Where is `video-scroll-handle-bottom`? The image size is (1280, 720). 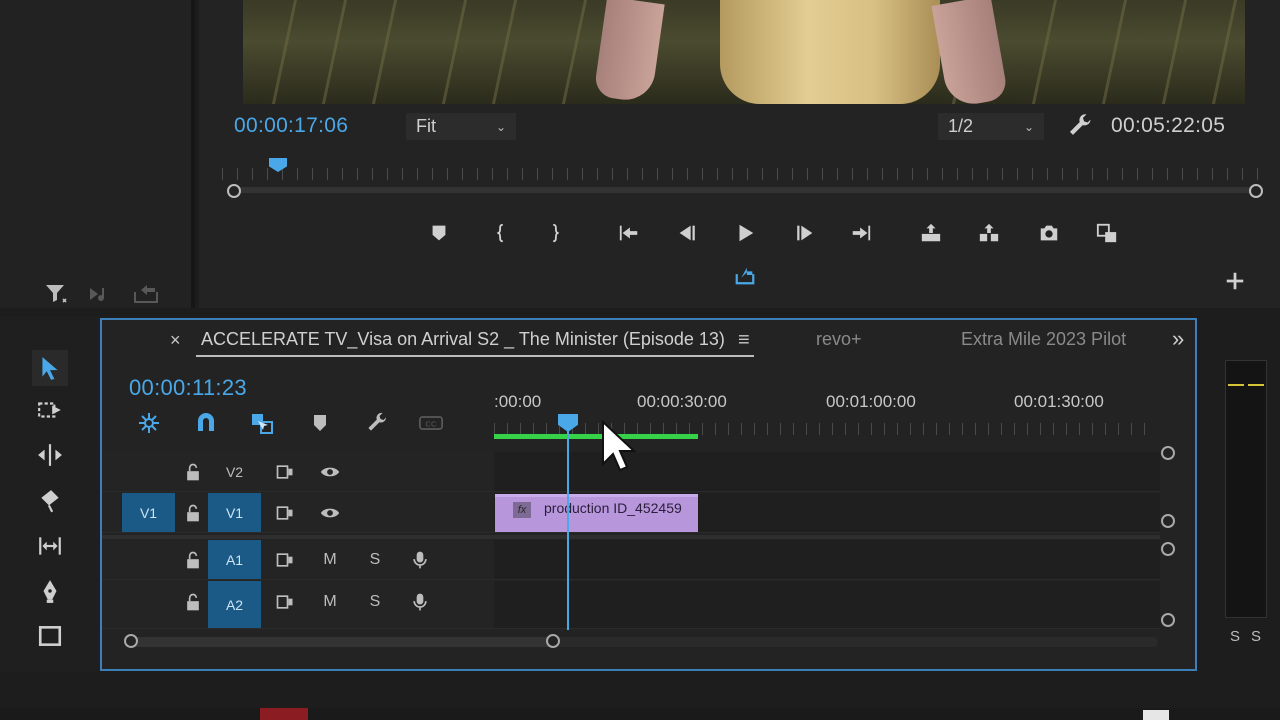 video-scroll-handle-bottom is located at coordinates (1168, 521).